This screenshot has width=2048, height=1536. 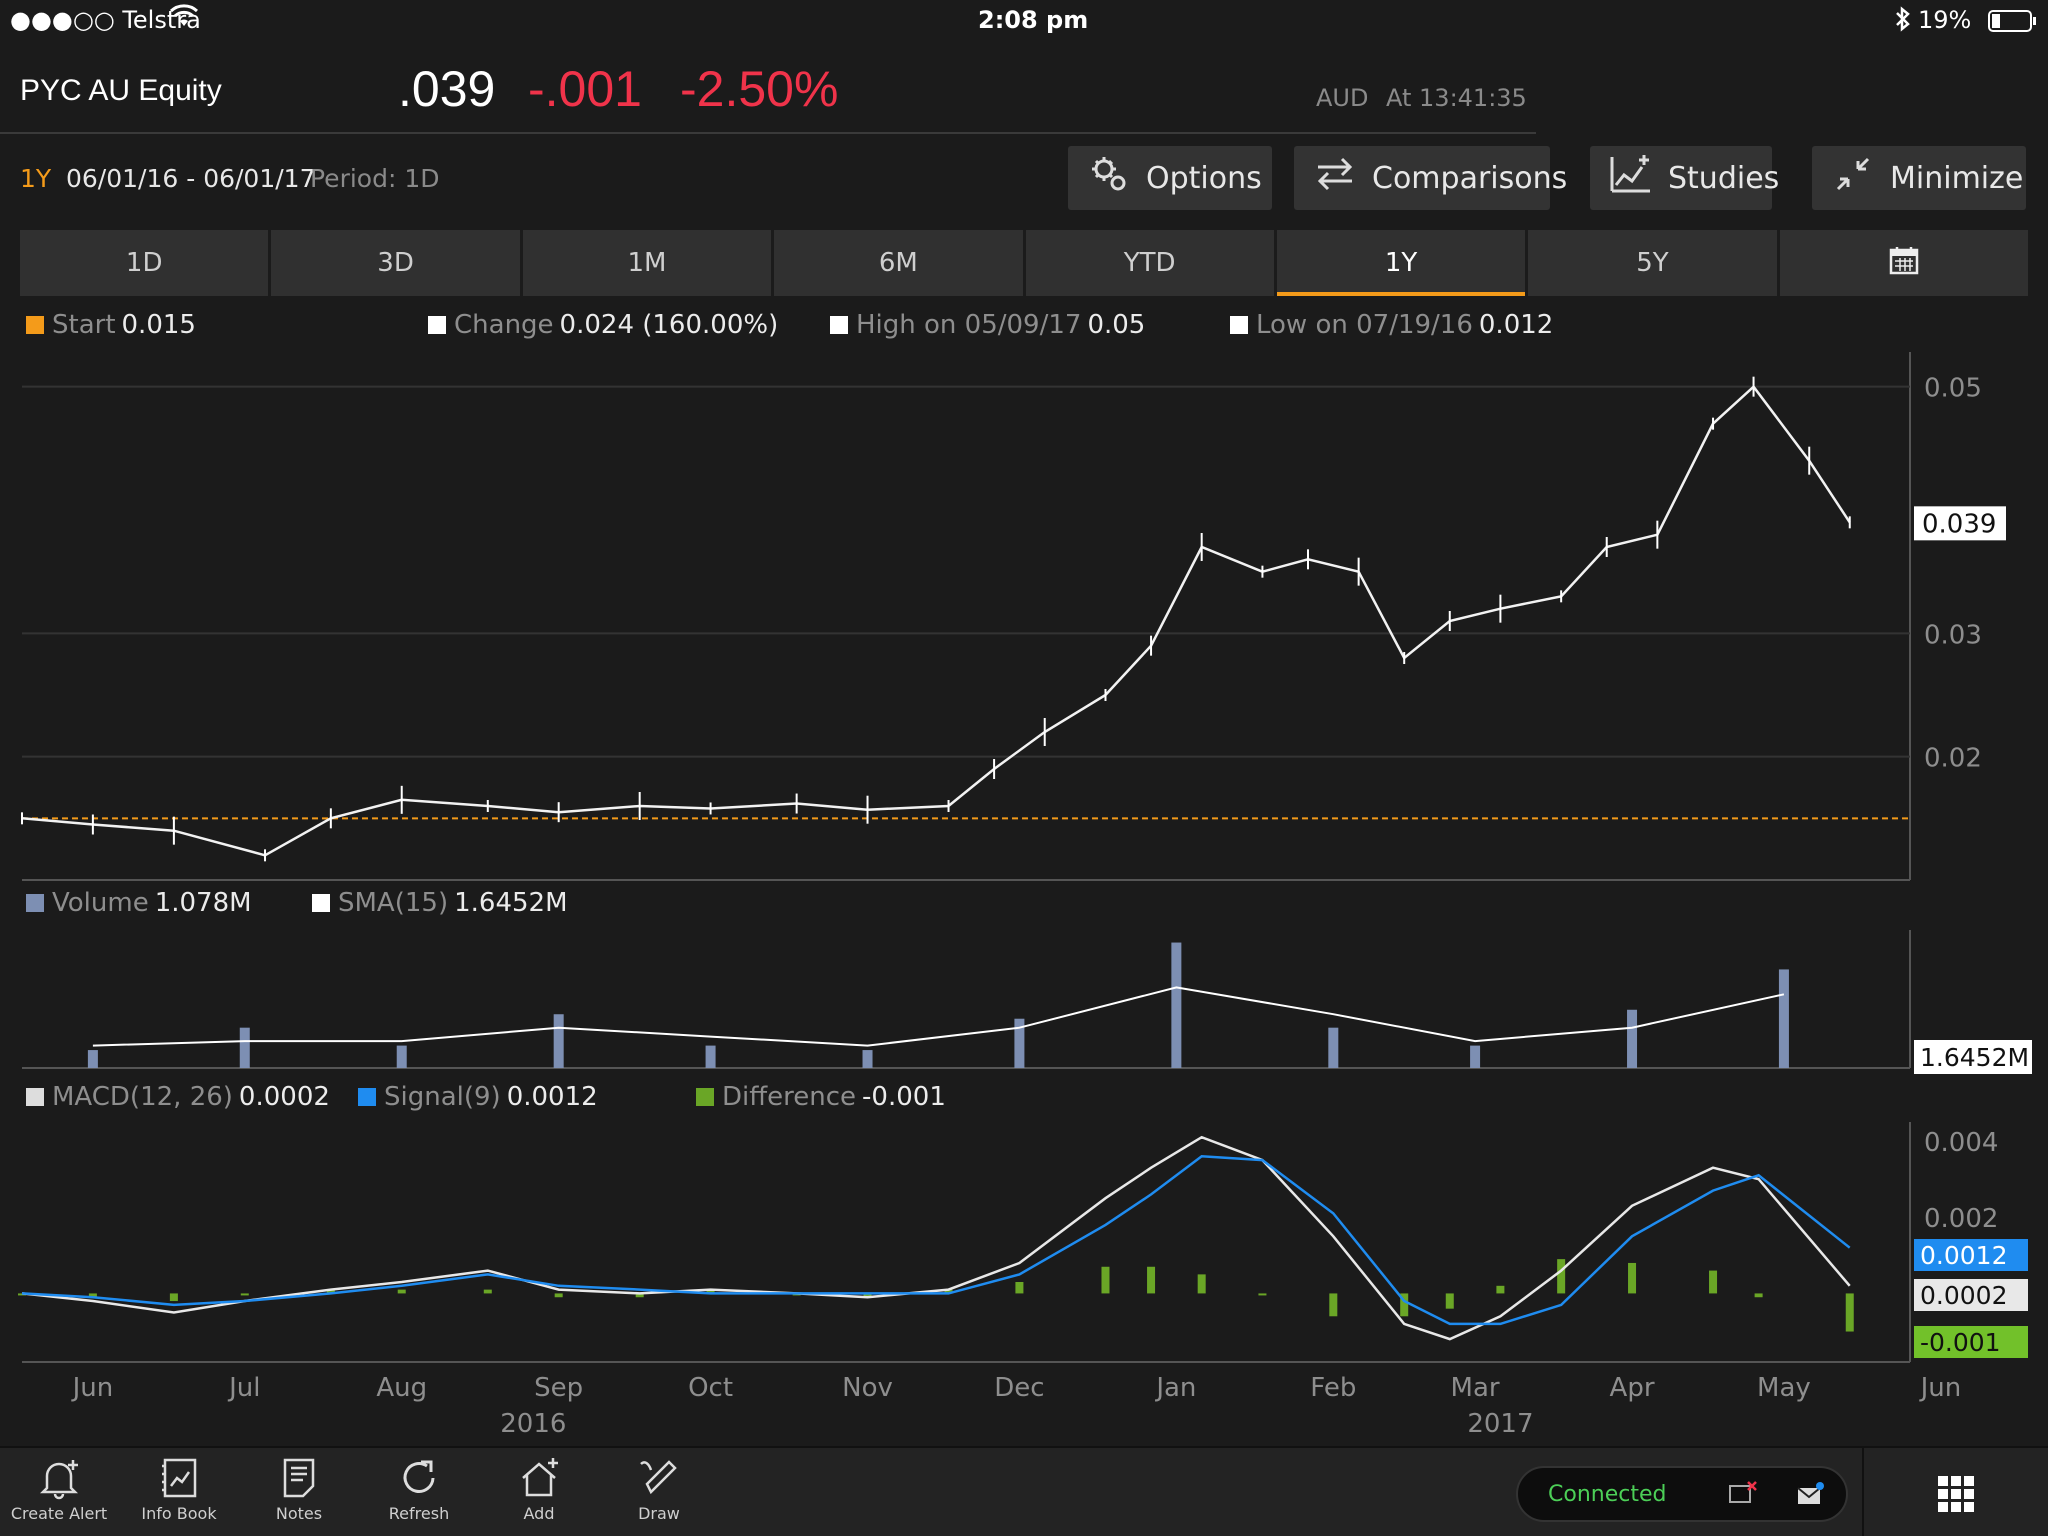 I want to click on pen-icon, so click(x=659, y=1478).